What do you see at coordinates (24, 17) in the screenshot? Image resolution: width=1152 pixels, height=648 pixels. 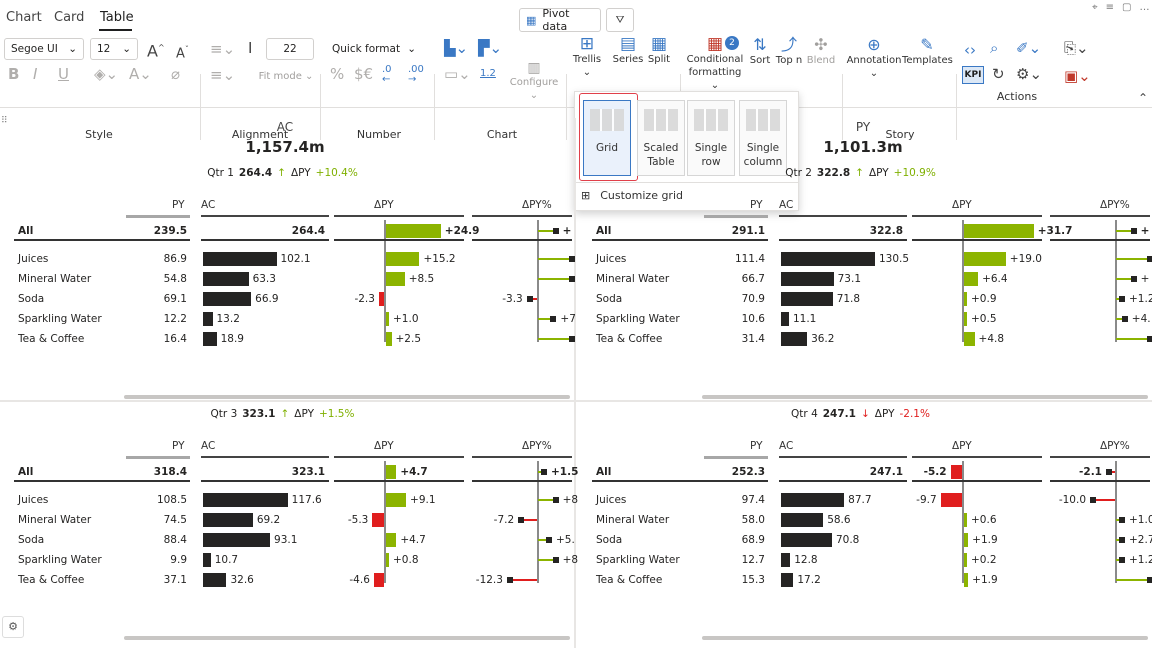 I see `tab-chart: Chart` at bounding box center [24, 17].